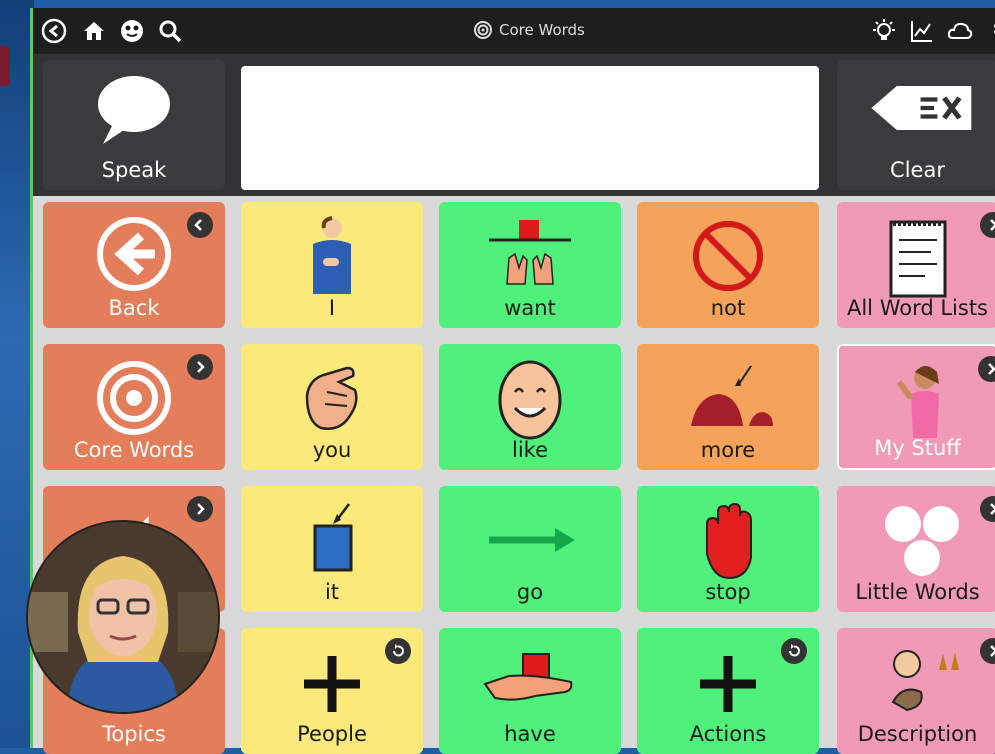 This screenshot has height=754, width=995. Describe the element at coordinates (530, 399) in the screenshot. I see `smiling-face-icon` at that location.